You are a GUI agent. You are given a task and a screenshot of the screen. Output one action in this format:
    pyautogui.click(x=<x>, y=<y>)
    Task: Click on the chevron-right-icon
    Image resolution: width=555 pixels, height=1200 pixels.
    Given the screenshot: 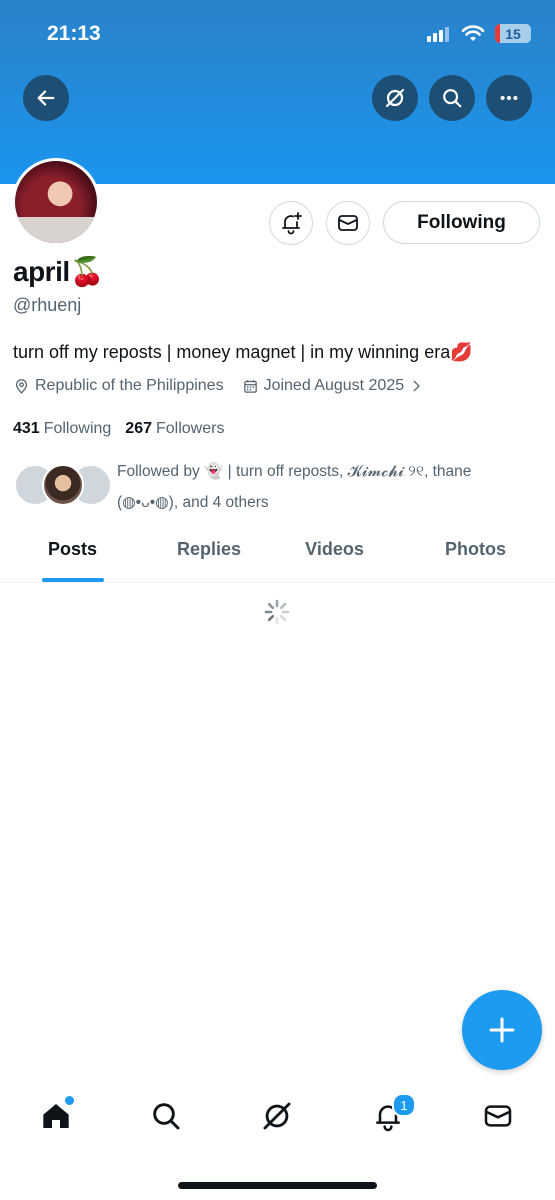 What is the action you would take?
    pyautogui.click(x=416, y=386)
    